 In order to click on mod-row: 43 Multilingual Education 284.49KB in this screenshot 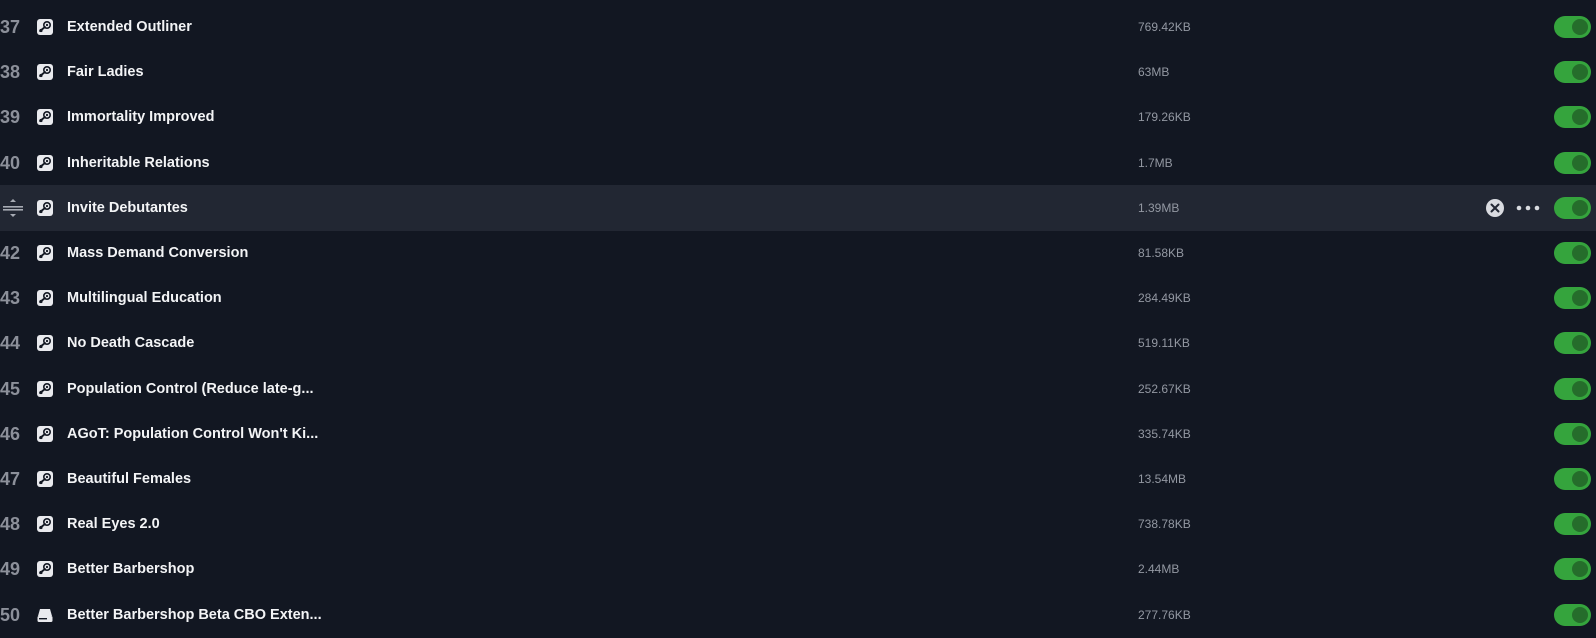, I will do `click(798, 298)`.